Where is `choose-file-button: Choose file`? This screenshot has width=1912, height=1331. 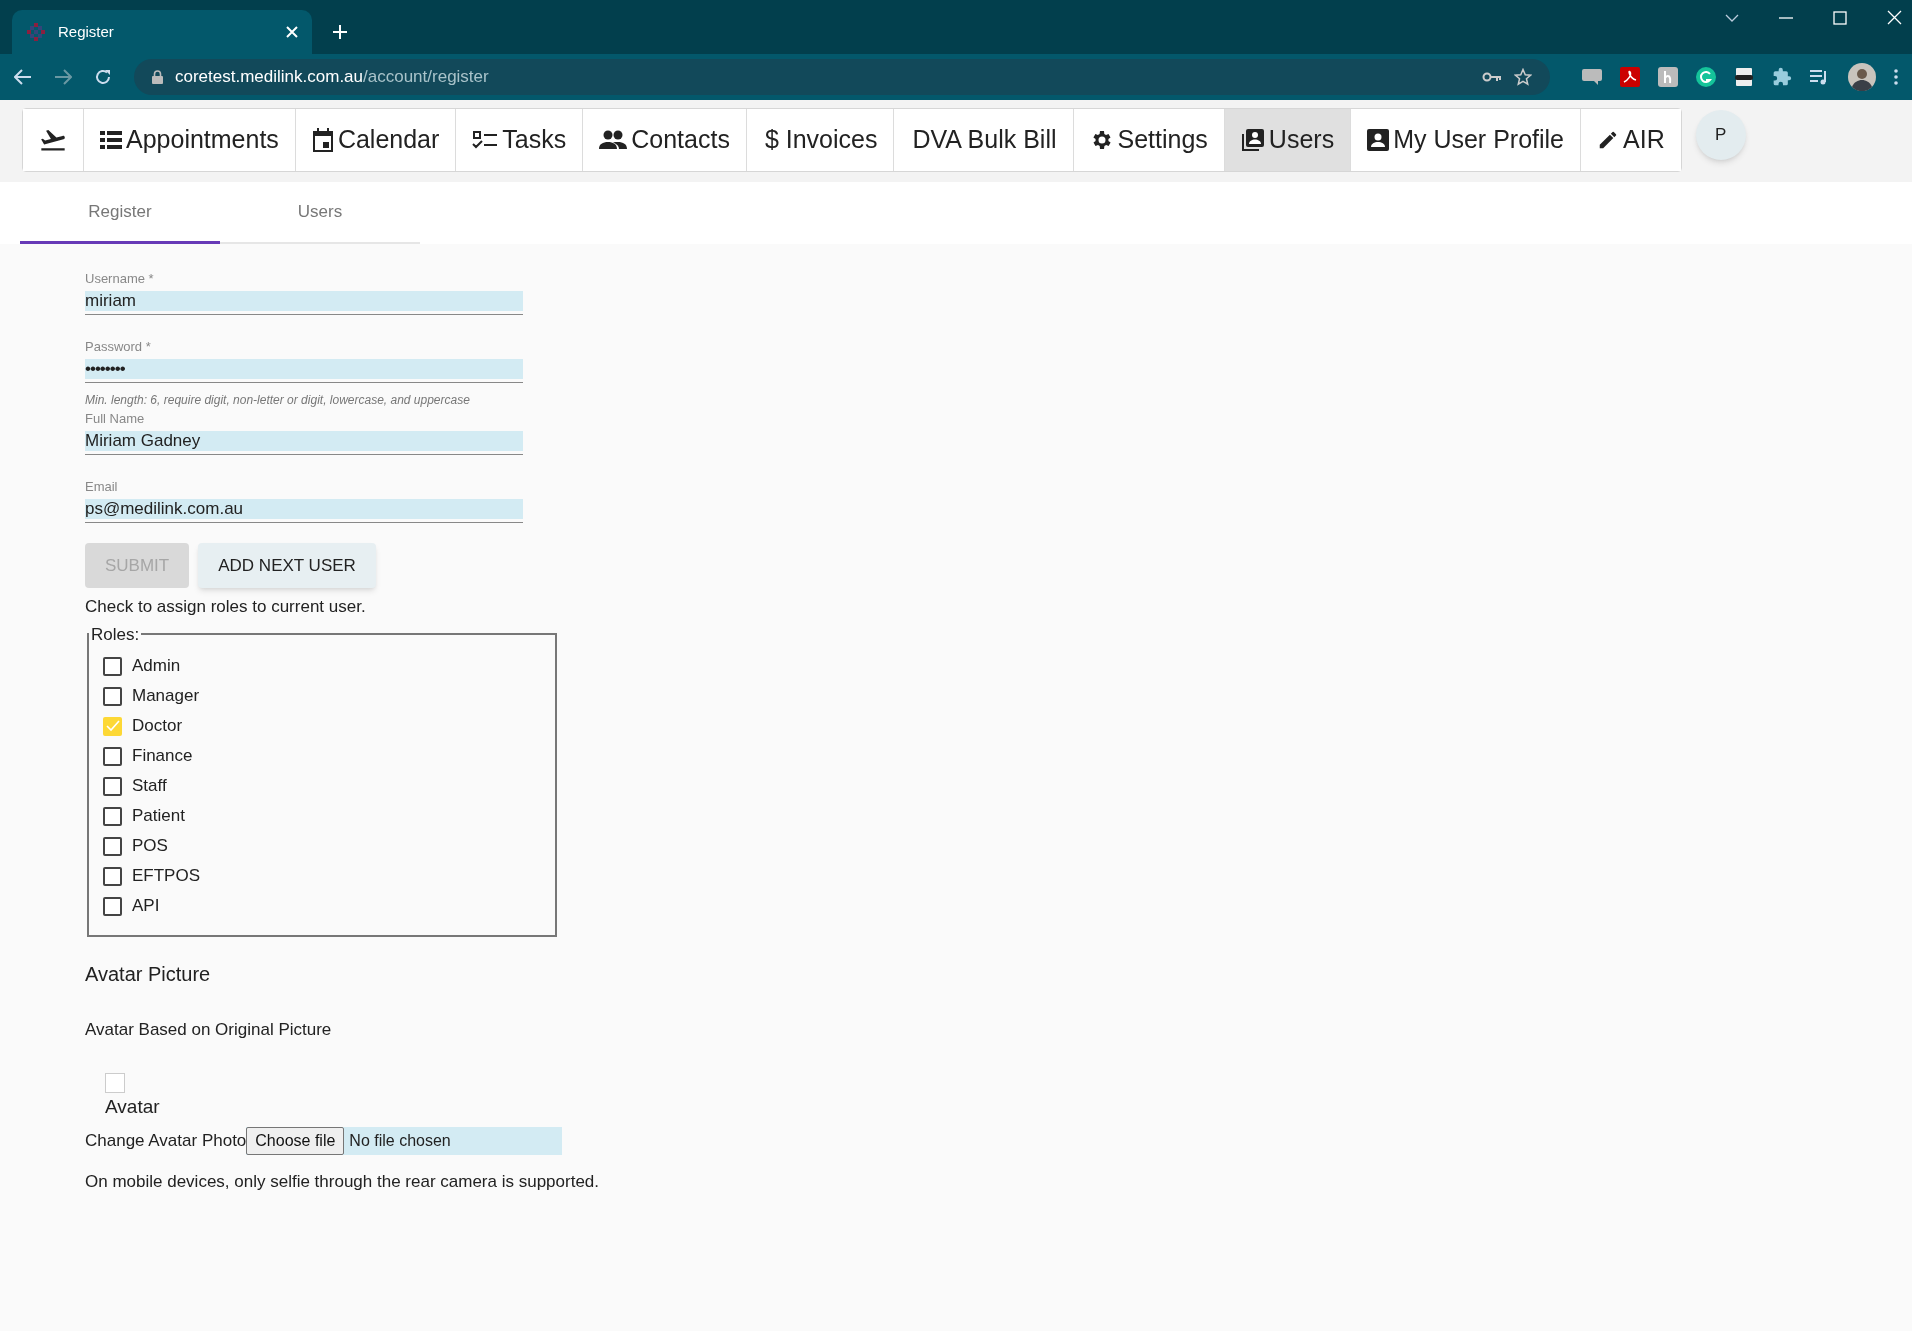
choose-file-button: Choose file is located at coordinates (295, 1141).